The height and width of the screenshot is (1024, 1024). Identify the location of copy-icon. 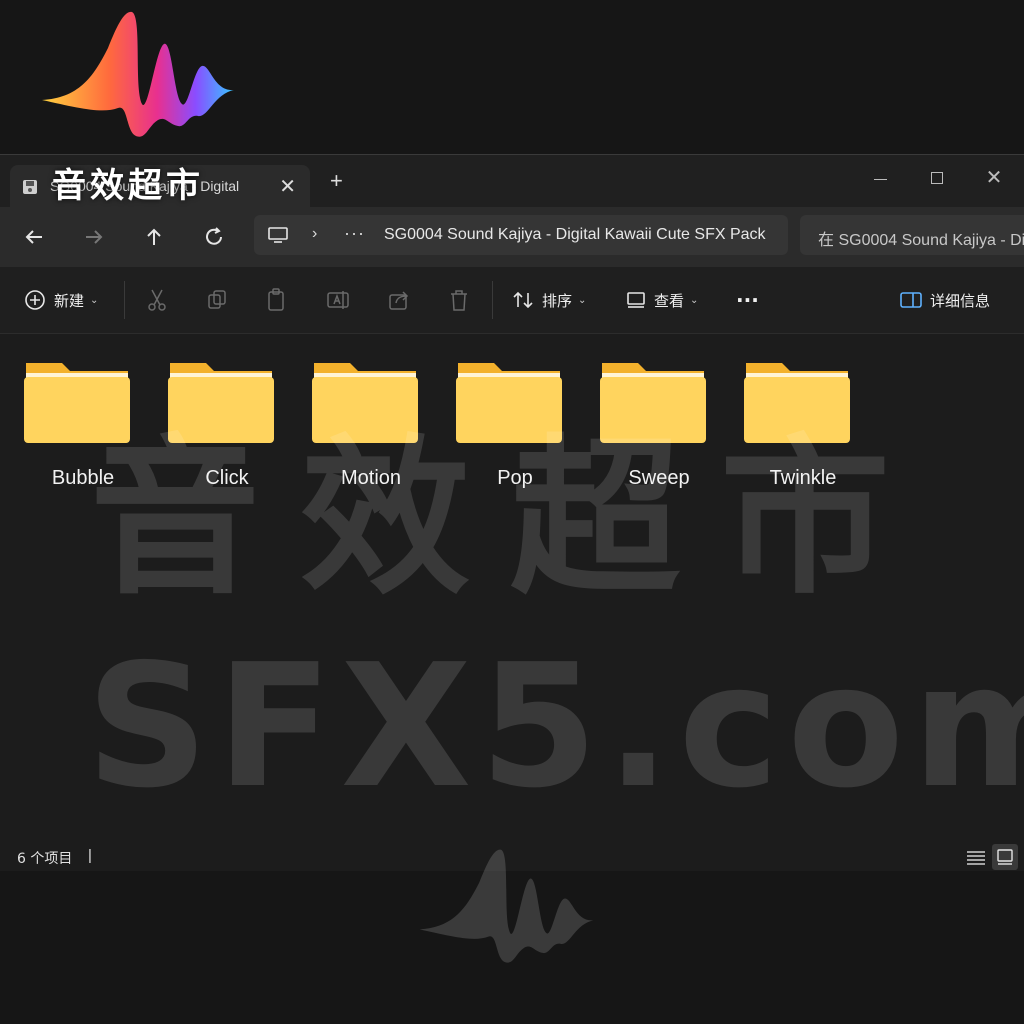
(217, 300).